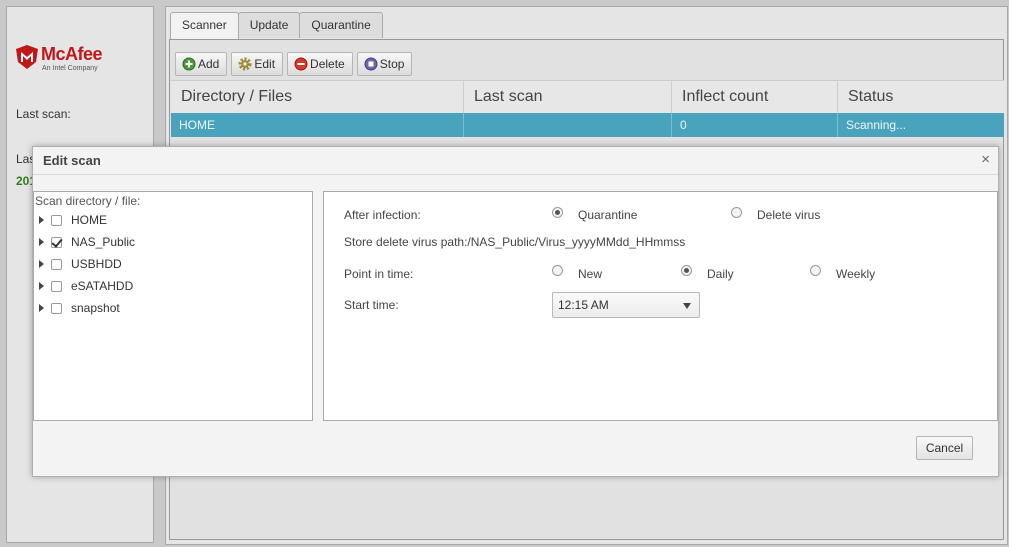 The height and width of the screenshot is (547, 1009). Describe the element at coordinates (515, 161) in the screenshot. I see `dialog-header: Edit scan ×` at that location.